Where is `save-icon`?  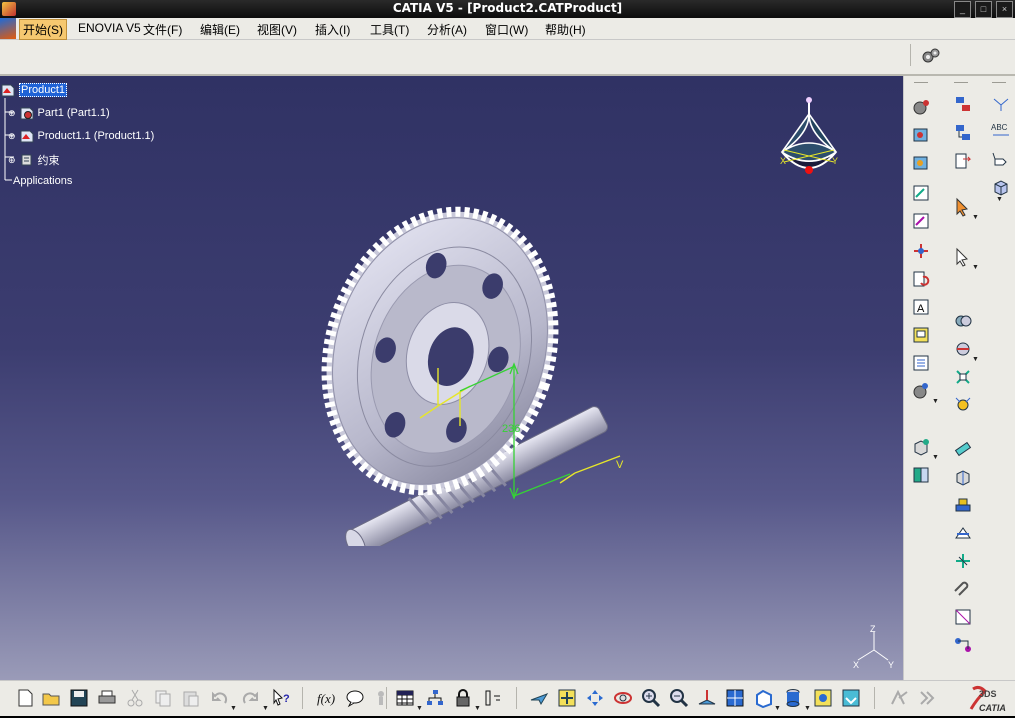
save-icon is located at coordinates (79, 698).